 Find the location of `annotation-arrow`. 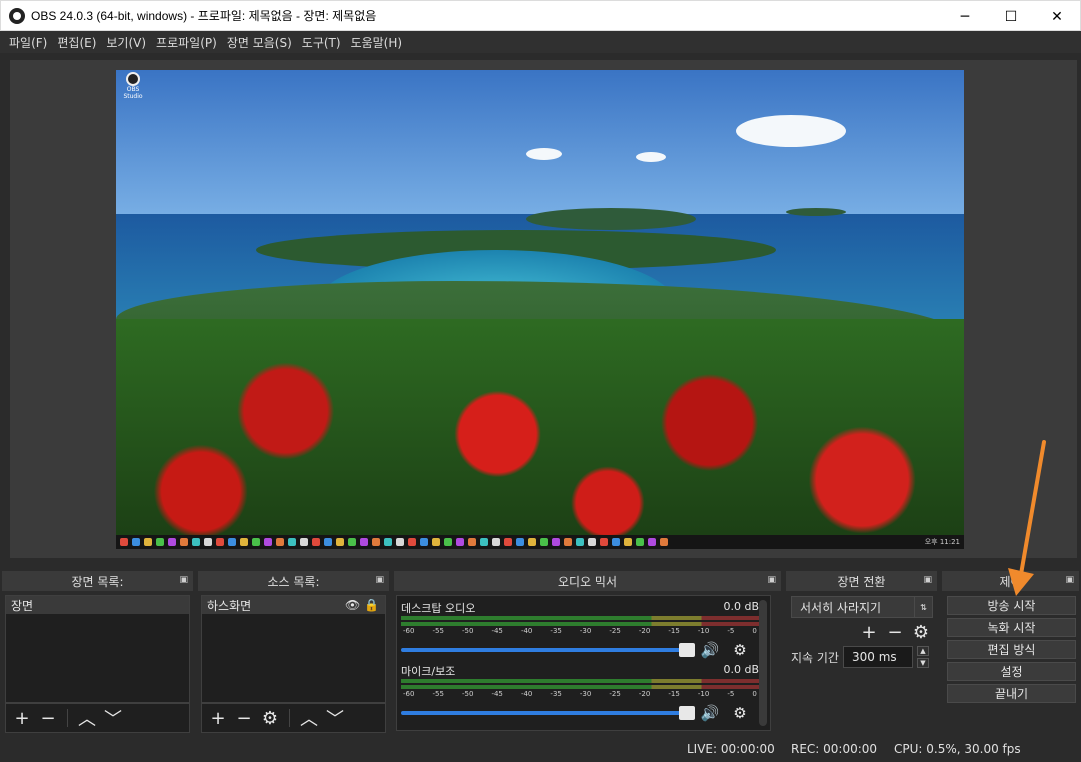

annotation-arrow is located at coordinates (1027, 518).